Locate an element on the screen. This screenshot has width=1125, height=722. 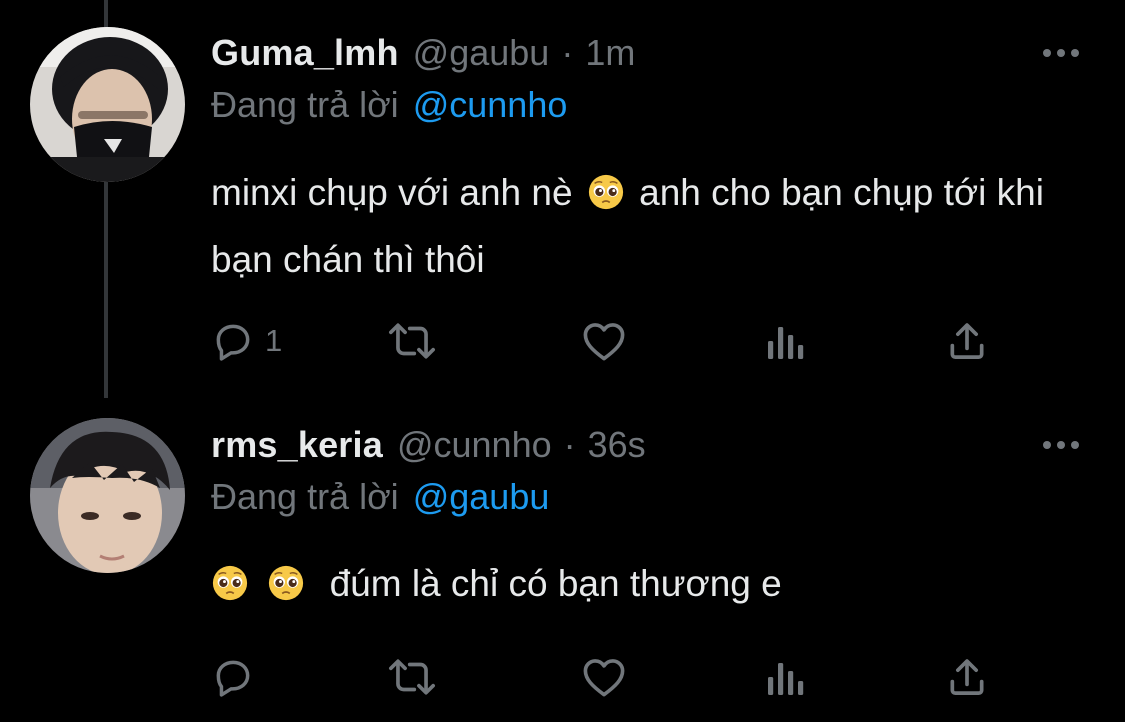
tweet-text: đúm là chỉ có bạn thương e is located at coordinates (638, 586).